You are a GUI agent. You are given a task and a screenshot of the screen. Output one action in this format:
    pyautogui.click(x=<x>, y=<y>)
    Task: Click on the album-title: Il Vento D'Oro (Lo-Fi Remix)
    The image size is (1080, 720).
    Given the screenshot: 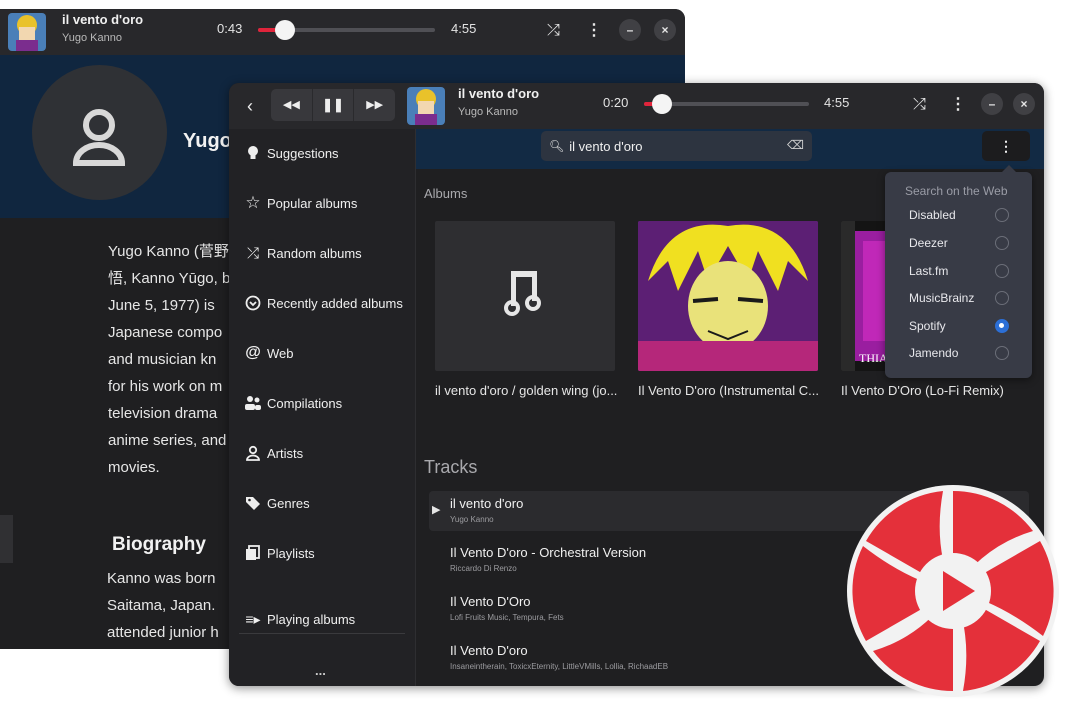 What is the action you would take?
    pyautogui.click(x=922, y=390)
    